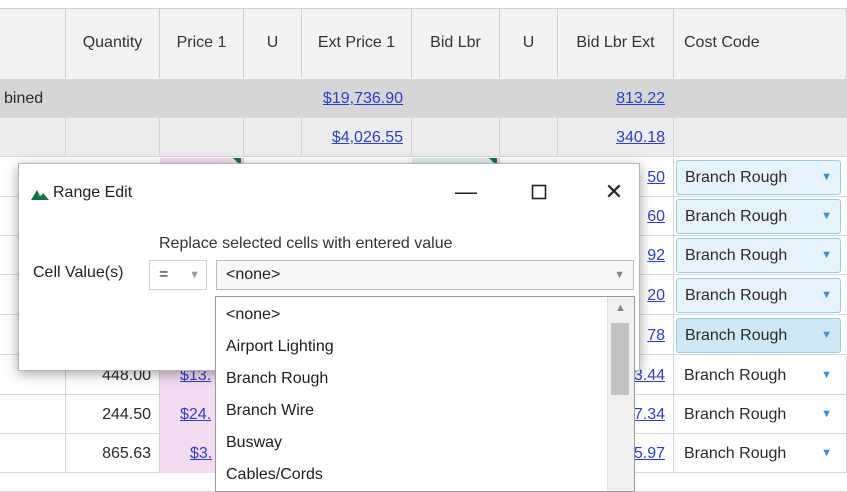  I want to click on header-u2: U, so click(529, 43).